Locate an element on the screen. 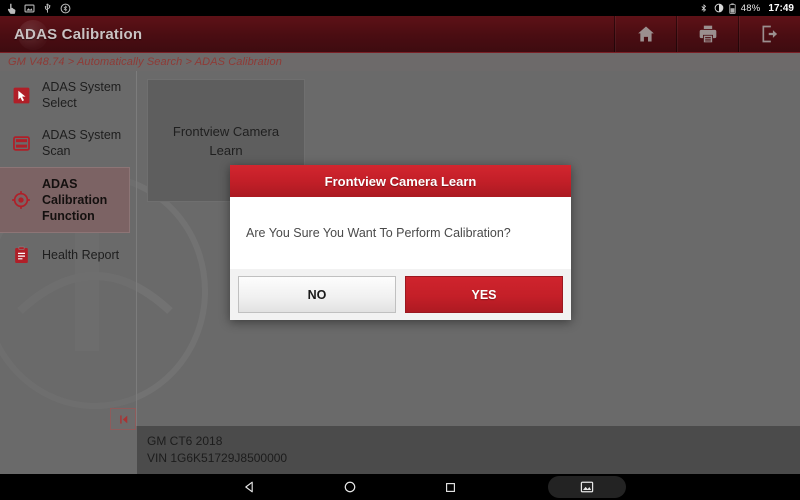 The image size is (800, 500). nav-back-button is located at coordinates (250, 487).